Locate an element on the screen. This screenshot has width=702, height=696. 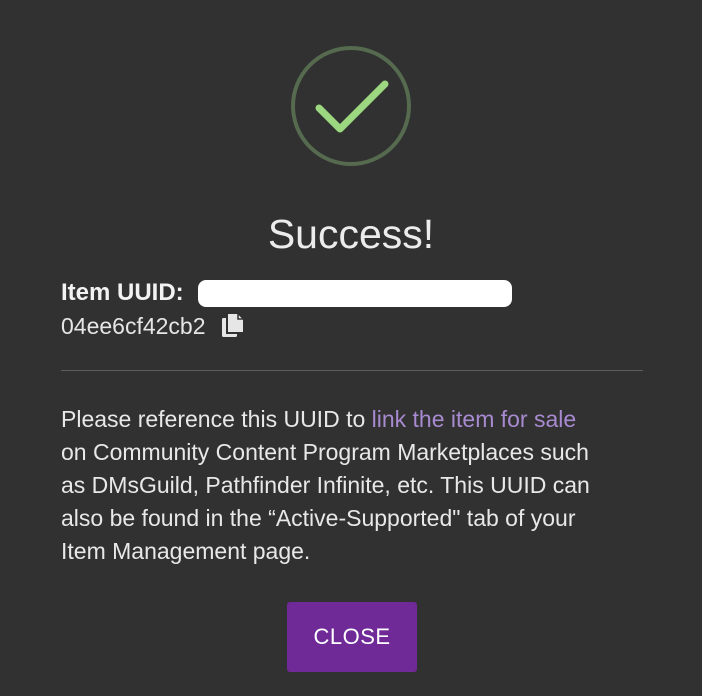
uuid-value: 04ee6cf42cb2 is located at coordinates (133, 326).